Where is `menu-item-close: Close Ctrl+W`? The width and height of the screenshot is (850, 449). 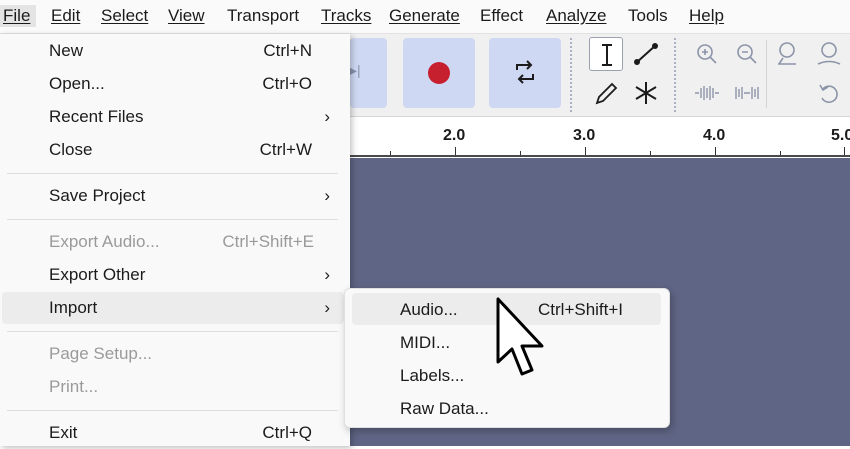
menu-item-close: Close Ctrl+W is located at coordinates (173, 150).